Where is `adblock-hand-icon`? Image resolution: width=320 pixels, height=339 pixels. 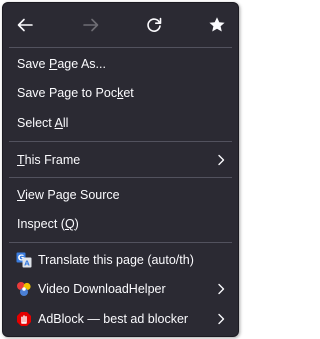 adblock-hand-icon is located at coordinates (24, 319).